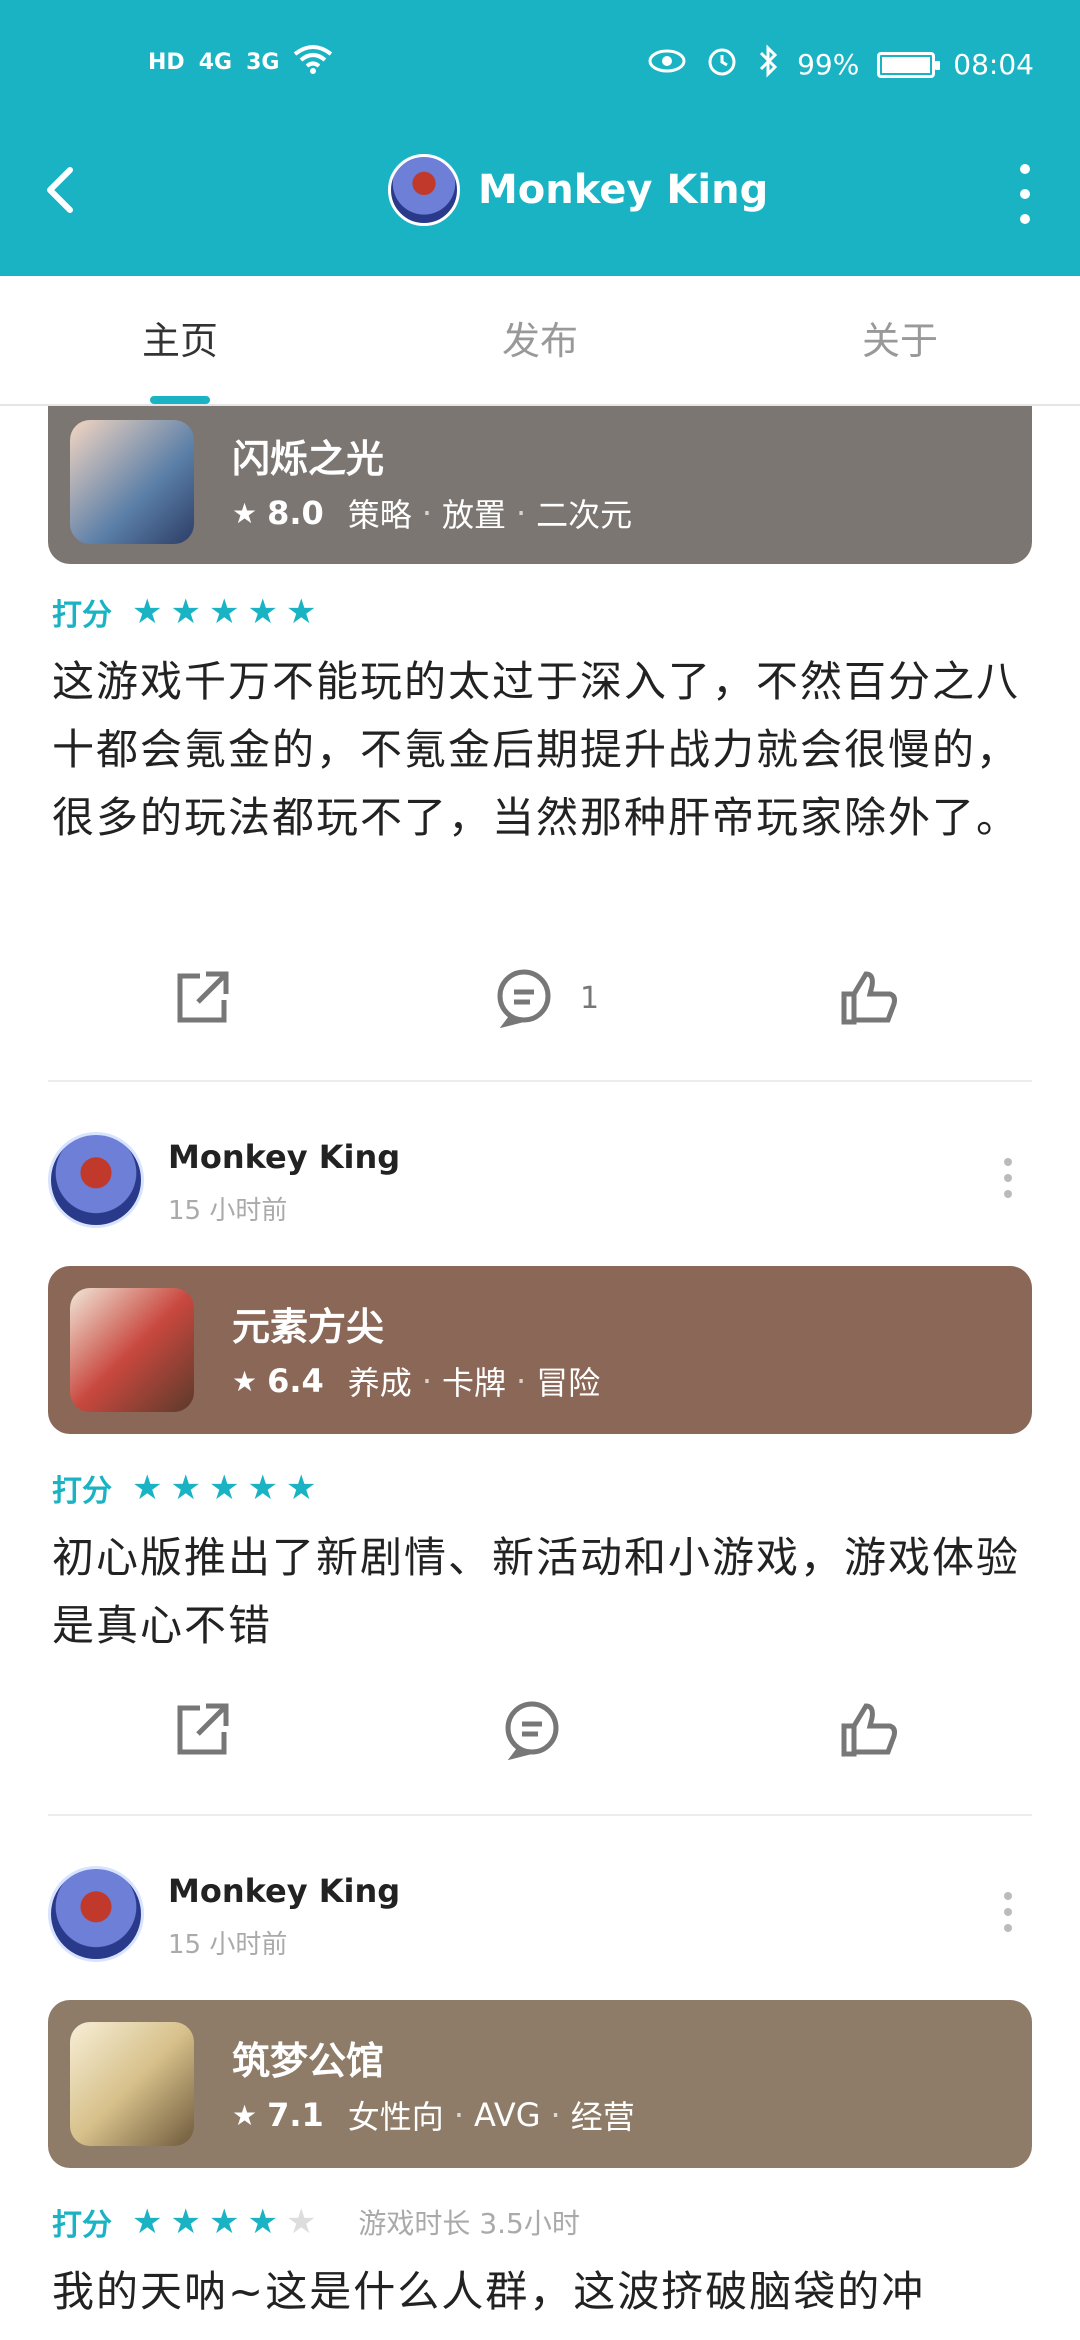  I want to click on game-tag: 养成, so click(379, 1383).